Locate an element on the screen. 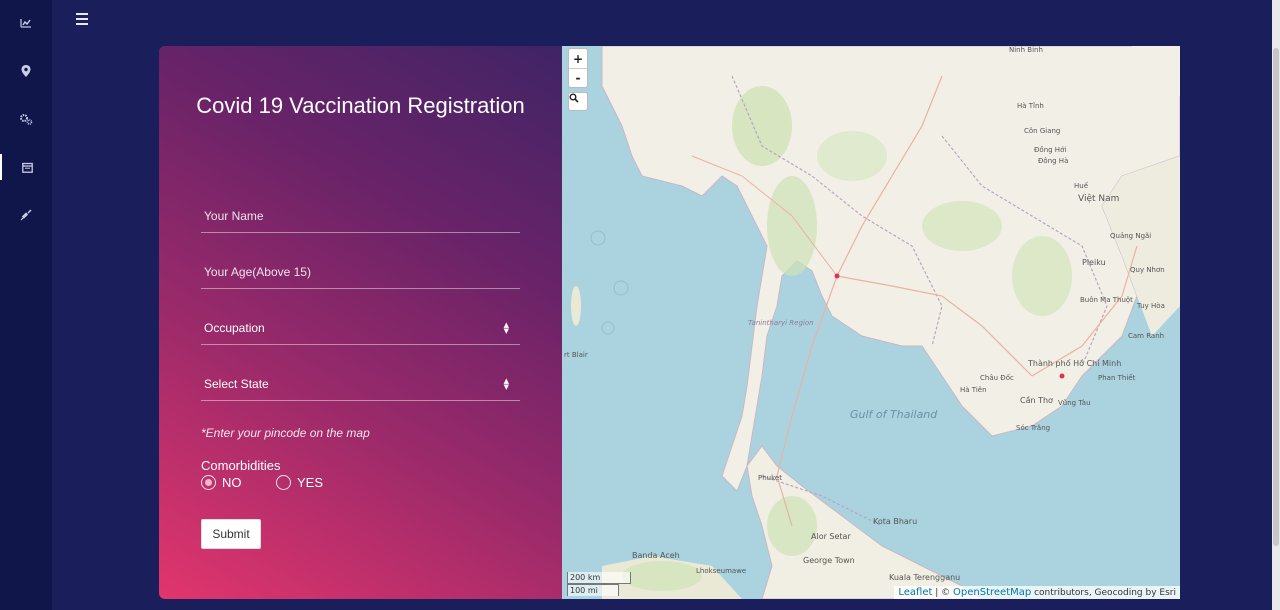 The width and height of the screenshot is (1280, 610). map-label-ninh-binh: Ninh Binh is located at coordinates (1026, 50).